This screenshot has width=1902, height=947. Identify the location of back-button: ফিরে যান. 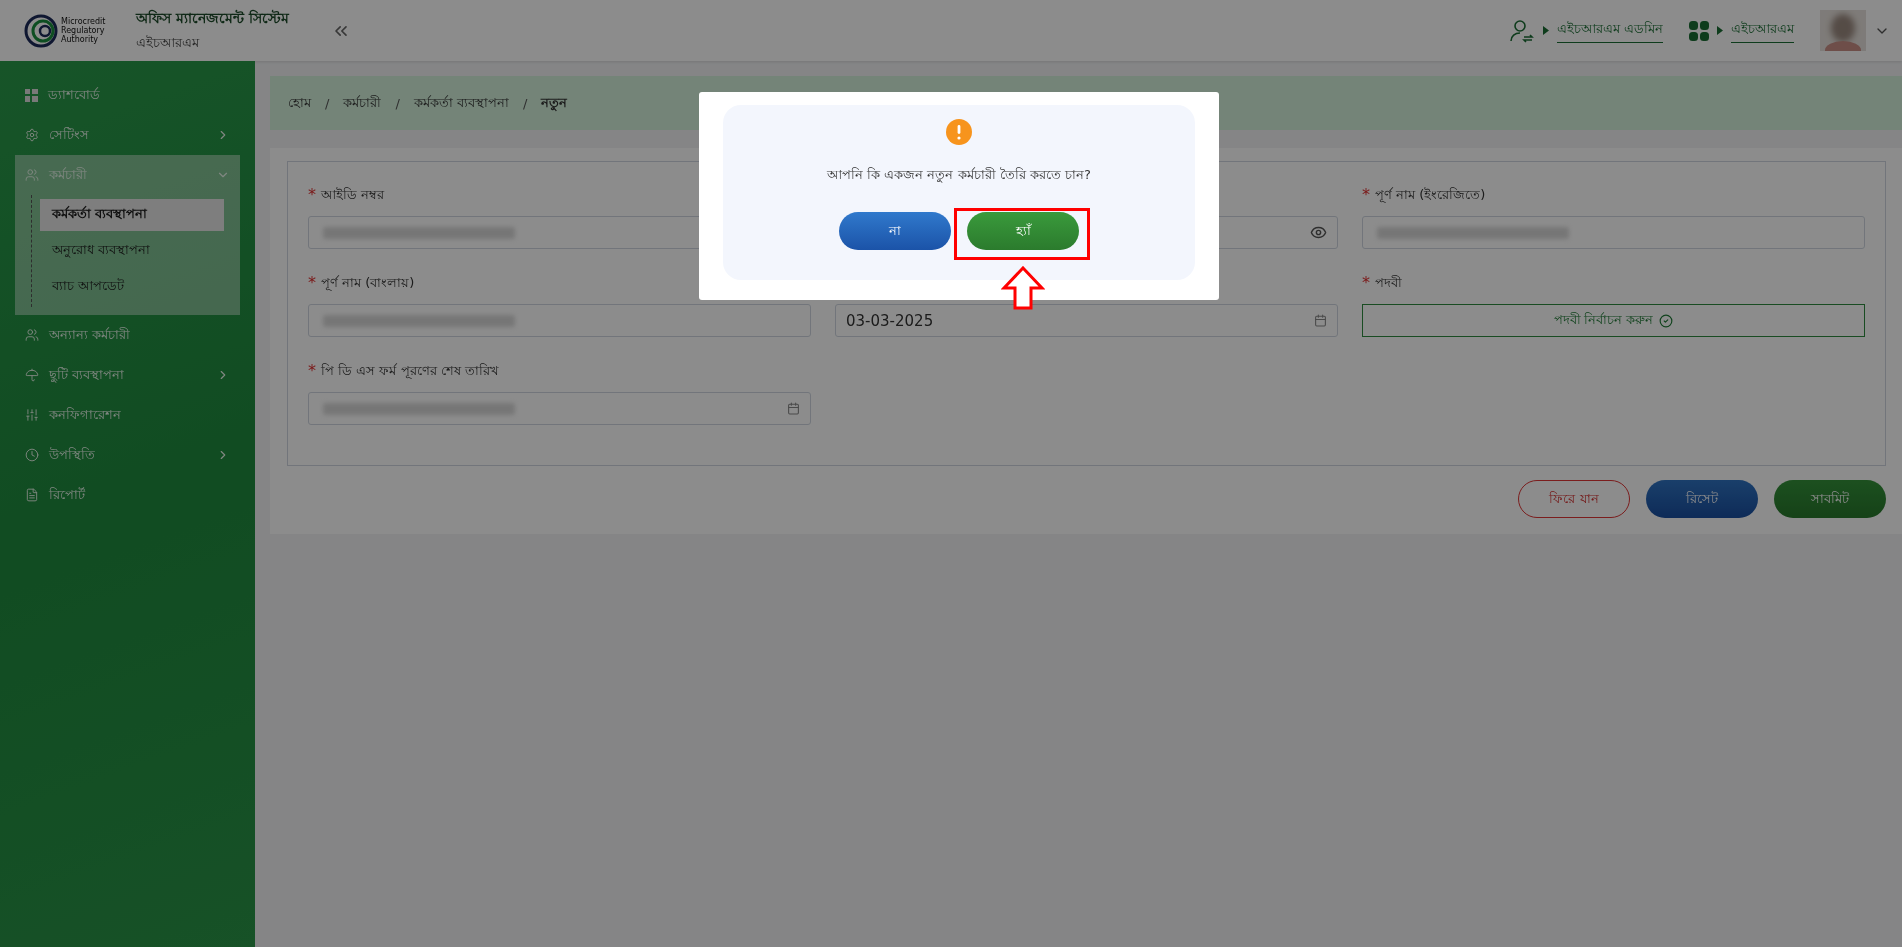
(1574, 499).